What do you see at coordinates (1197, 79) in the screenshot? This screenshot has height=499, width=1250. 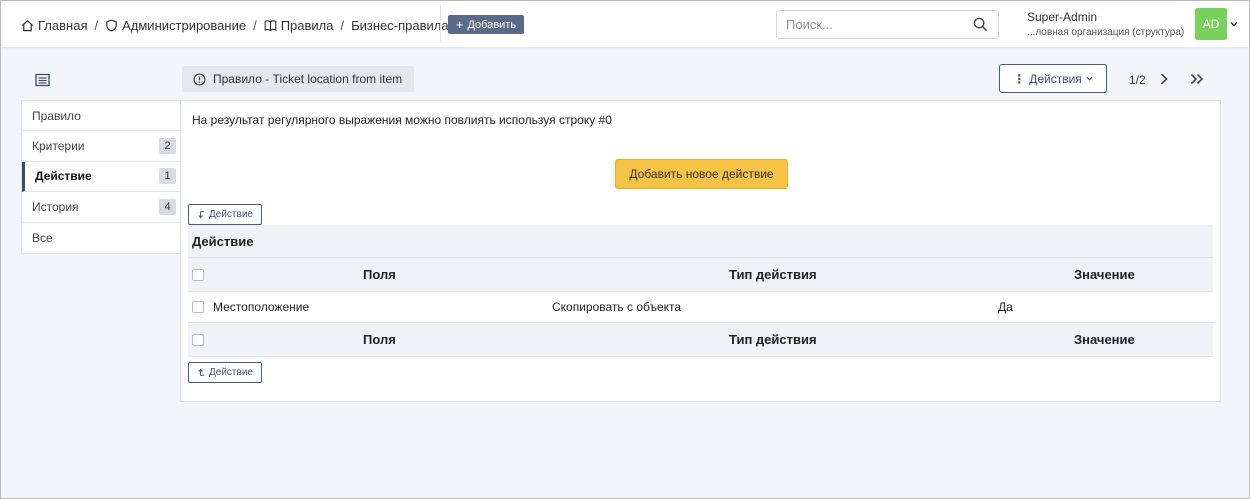 I see `double-chevron-right-icon` at bounding box center [1197, 79].